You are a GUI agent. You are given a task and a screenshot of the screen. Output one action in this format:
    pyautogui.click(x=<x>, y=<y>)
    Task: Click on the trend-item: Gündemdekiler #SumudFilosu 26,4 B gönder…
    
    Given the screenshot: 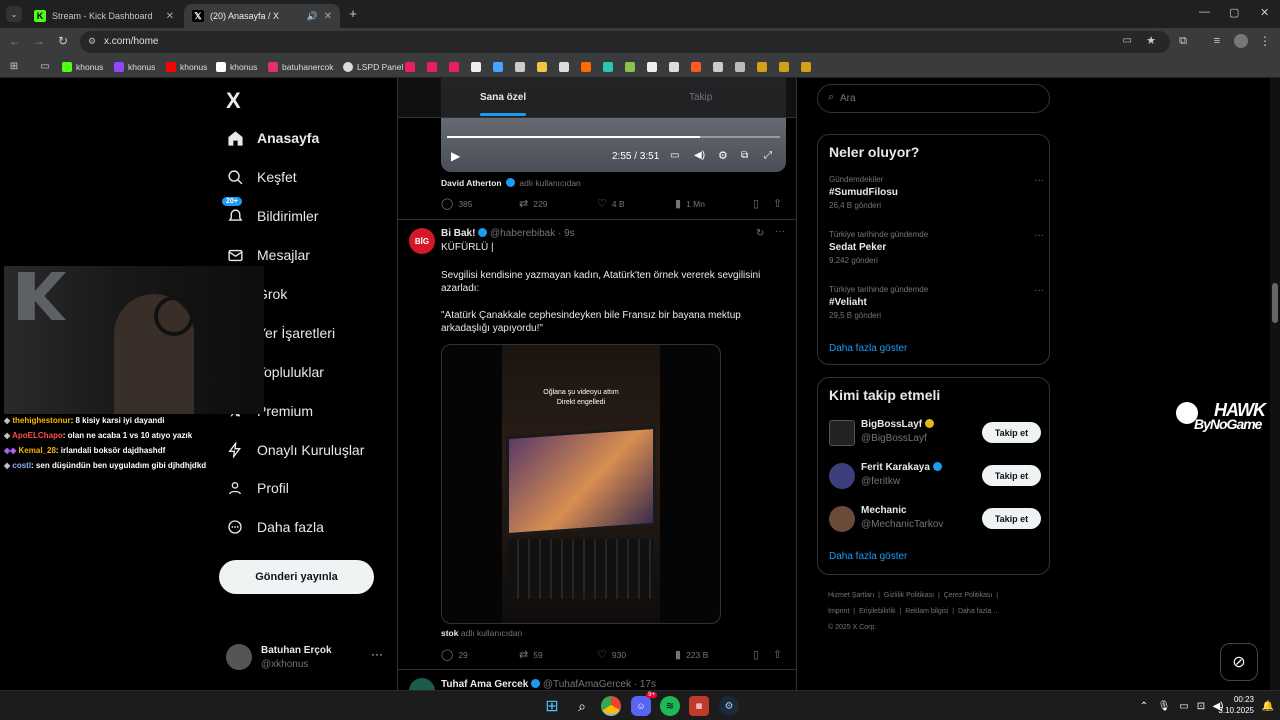 What is the action you would take?
    pyautogui.click(x=936, y=192)
    